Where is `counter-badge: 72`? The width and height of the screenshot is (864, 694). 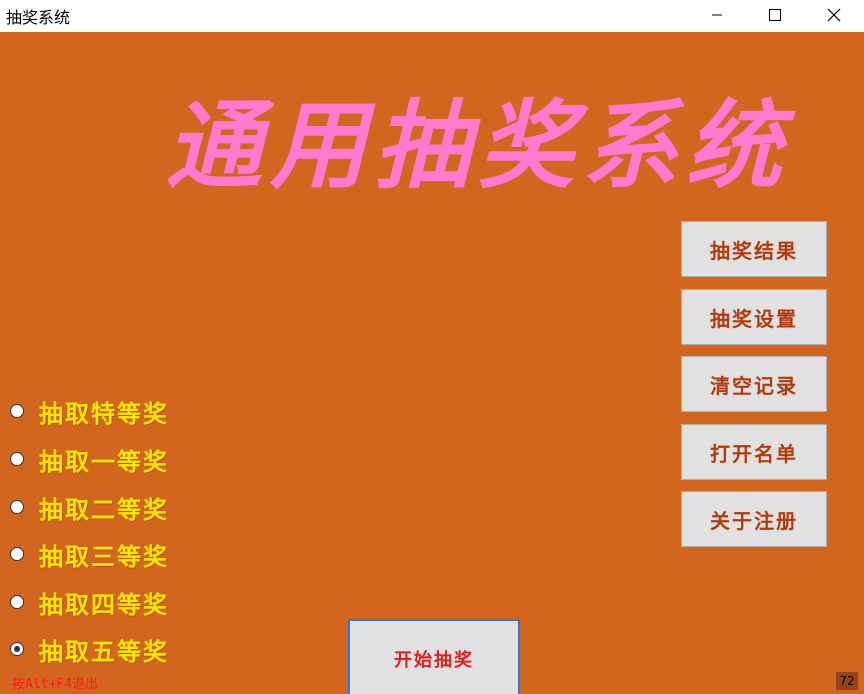
counter-badge: 72 is located at coordinates (847, 681).